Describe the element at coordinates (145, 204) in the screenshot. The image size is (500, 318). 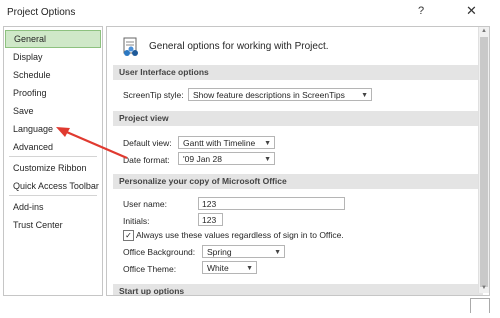
I see `user-name-label: User name:` at that location.